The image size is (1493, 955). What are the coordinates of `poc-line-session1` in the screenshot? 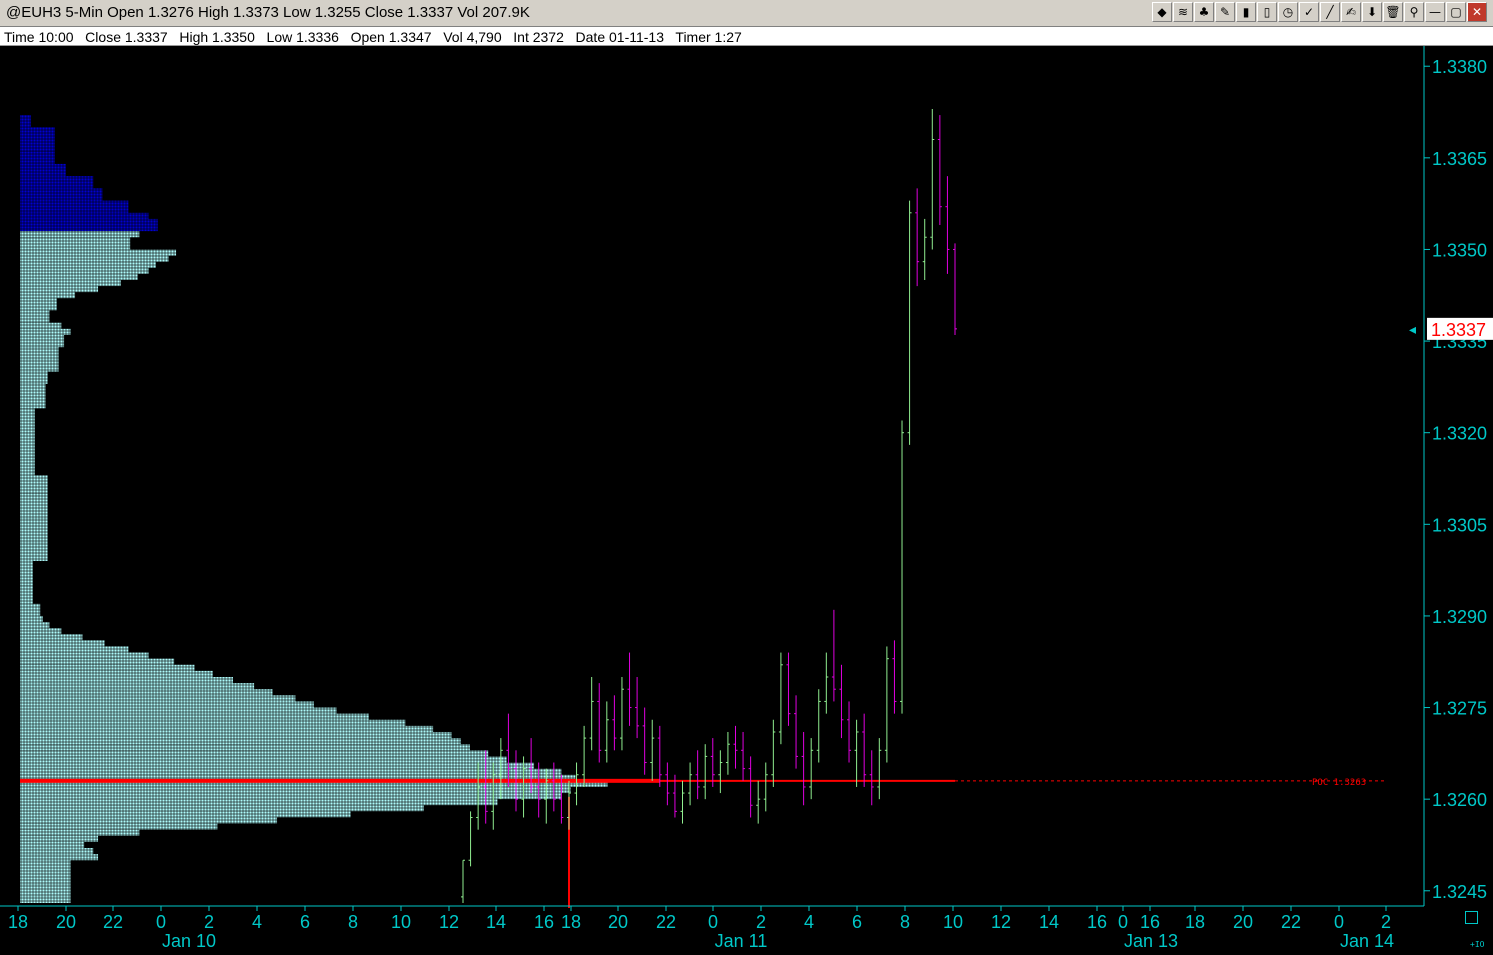 It's located at (340, 780).